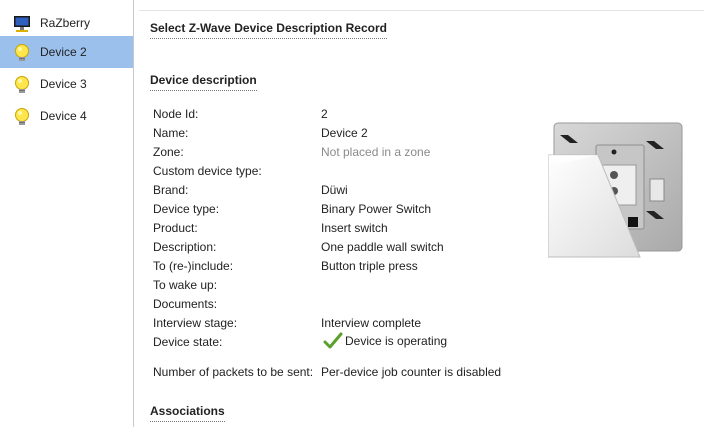  Describe the element at coordinates (382, 247) in the screenshot. I see `field-value: One paddle wall switch` at that location.